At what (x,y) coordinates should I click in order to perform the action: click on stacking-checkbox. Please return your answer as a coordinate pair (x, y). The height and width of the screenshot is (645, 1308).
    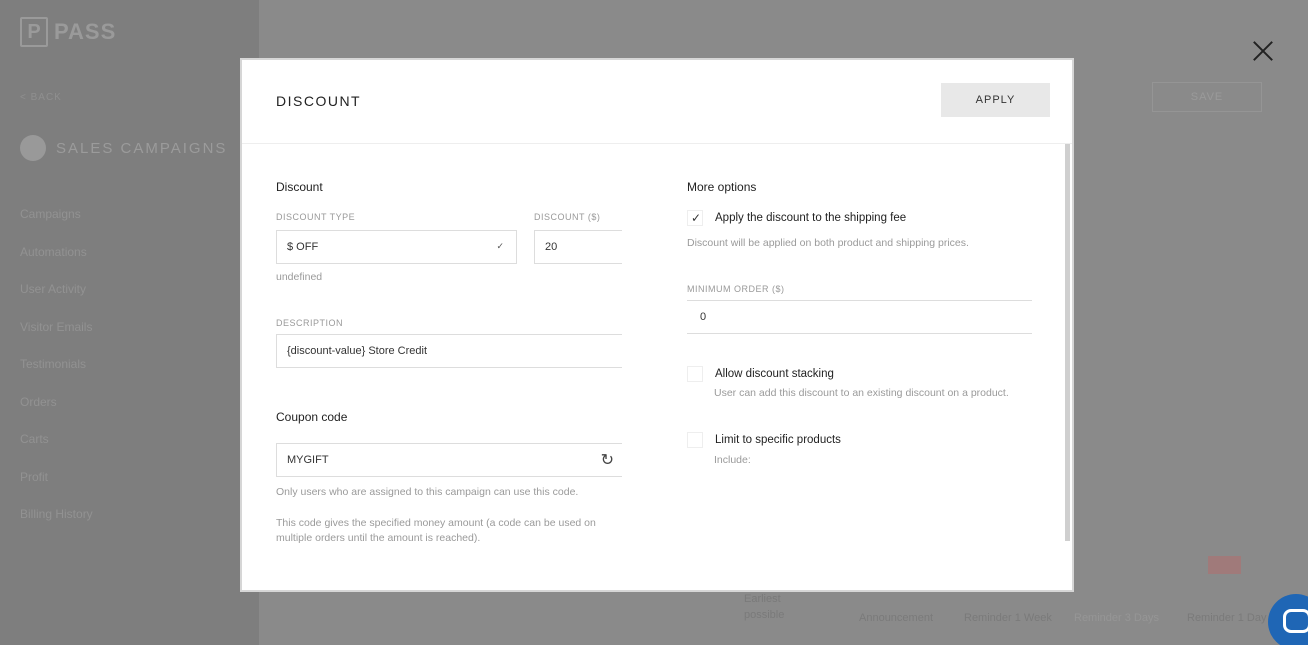
    Looking at the image, I should click on (695, 374).